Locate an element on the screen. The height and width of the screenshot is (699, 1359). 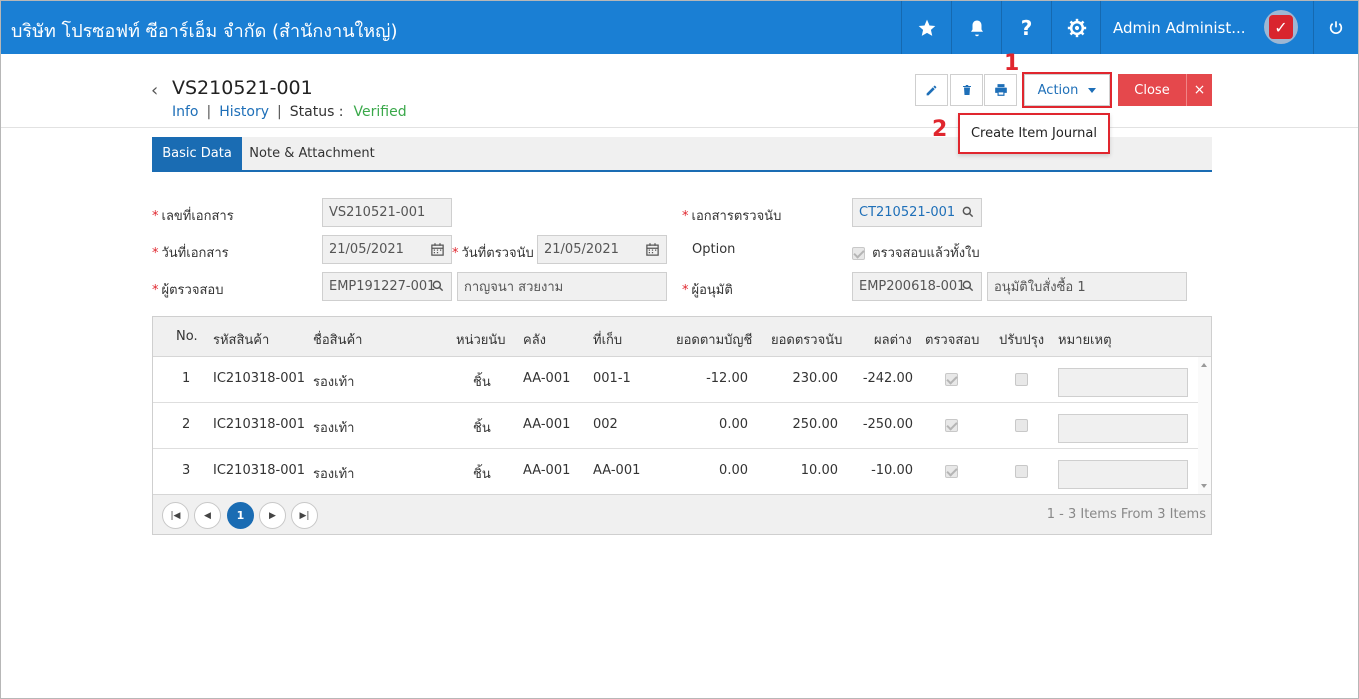
approver-code-value: EMP200618-001 is located at coordinates (912, 286).